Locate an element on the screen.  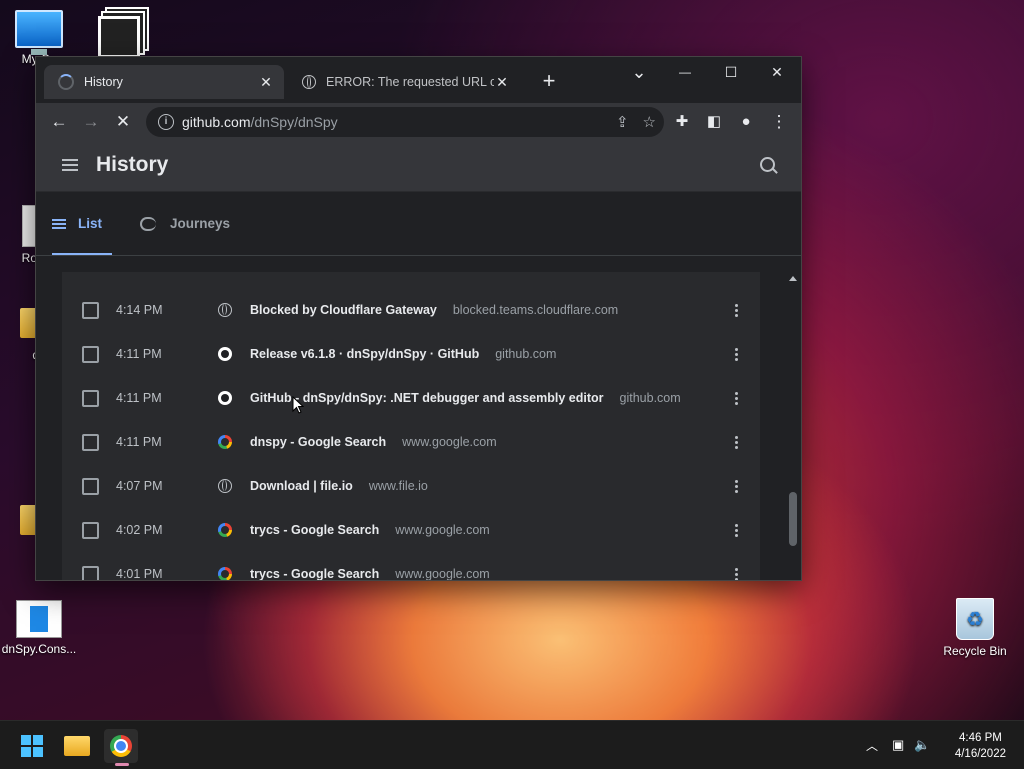
dnspy-app-icon is located at coordinates (39, 619).